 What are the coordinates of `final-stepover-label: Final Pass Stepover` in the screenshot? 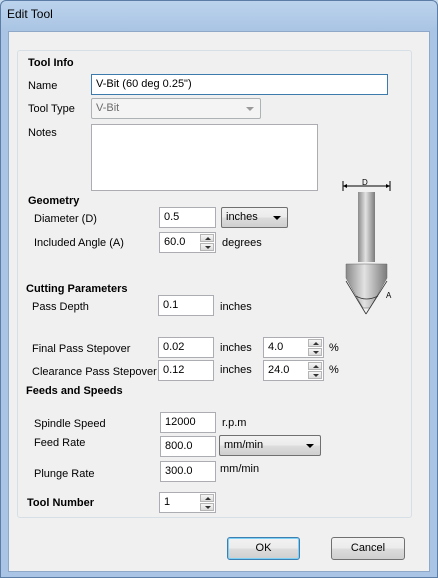 It's located at (81, 349).